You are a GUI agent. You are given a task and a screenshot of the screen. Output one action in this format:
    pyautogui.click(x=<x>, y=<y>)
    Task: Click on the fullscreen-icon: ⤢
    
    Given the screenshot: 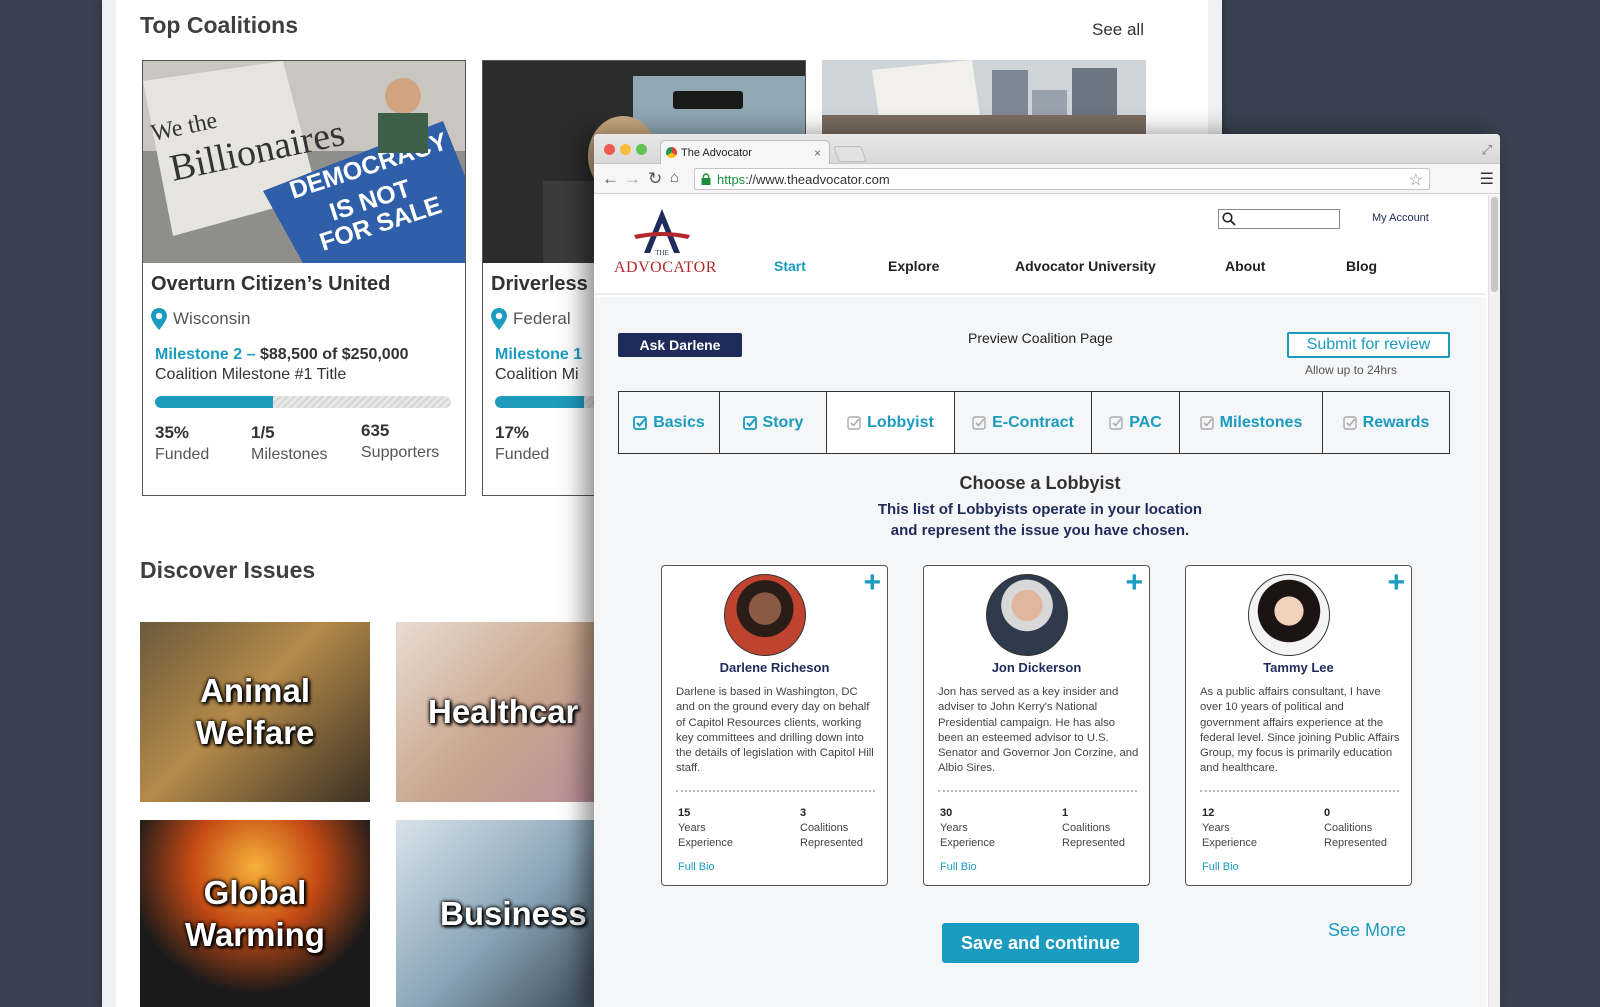 What is the action you would take?
    pyautogui.click(x=1487, y=150)
    